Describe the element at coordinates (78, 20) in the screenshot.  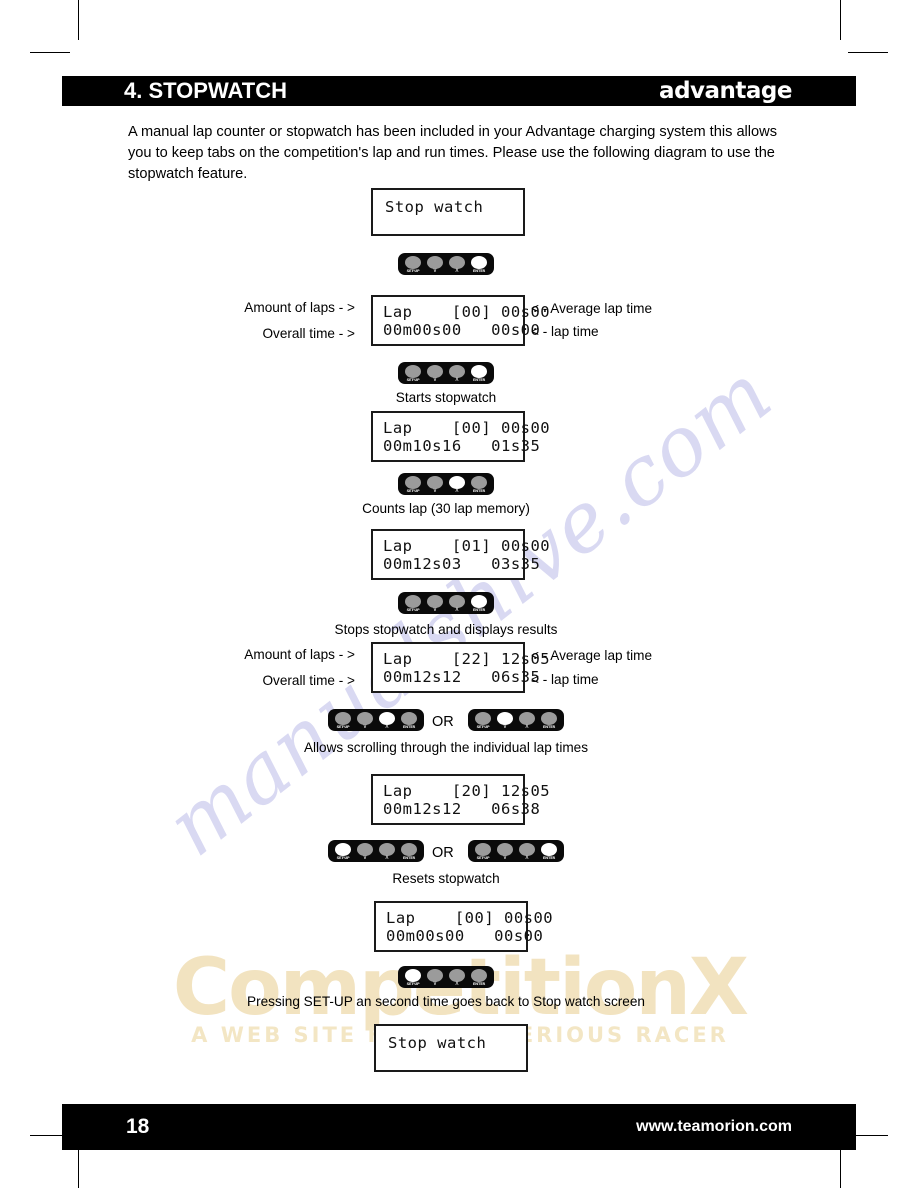
I see `crop-mark-top-left-vertical` at that location.